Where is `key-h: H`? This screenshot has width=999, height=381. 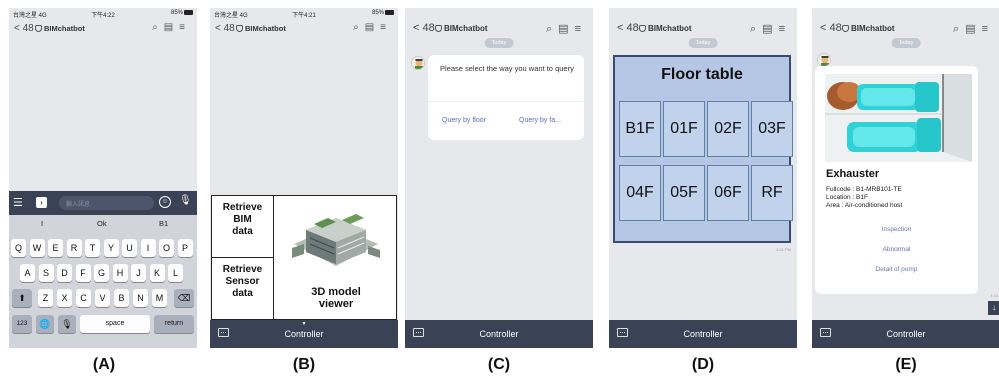
key-h: H is located at coordinates (120, 273).